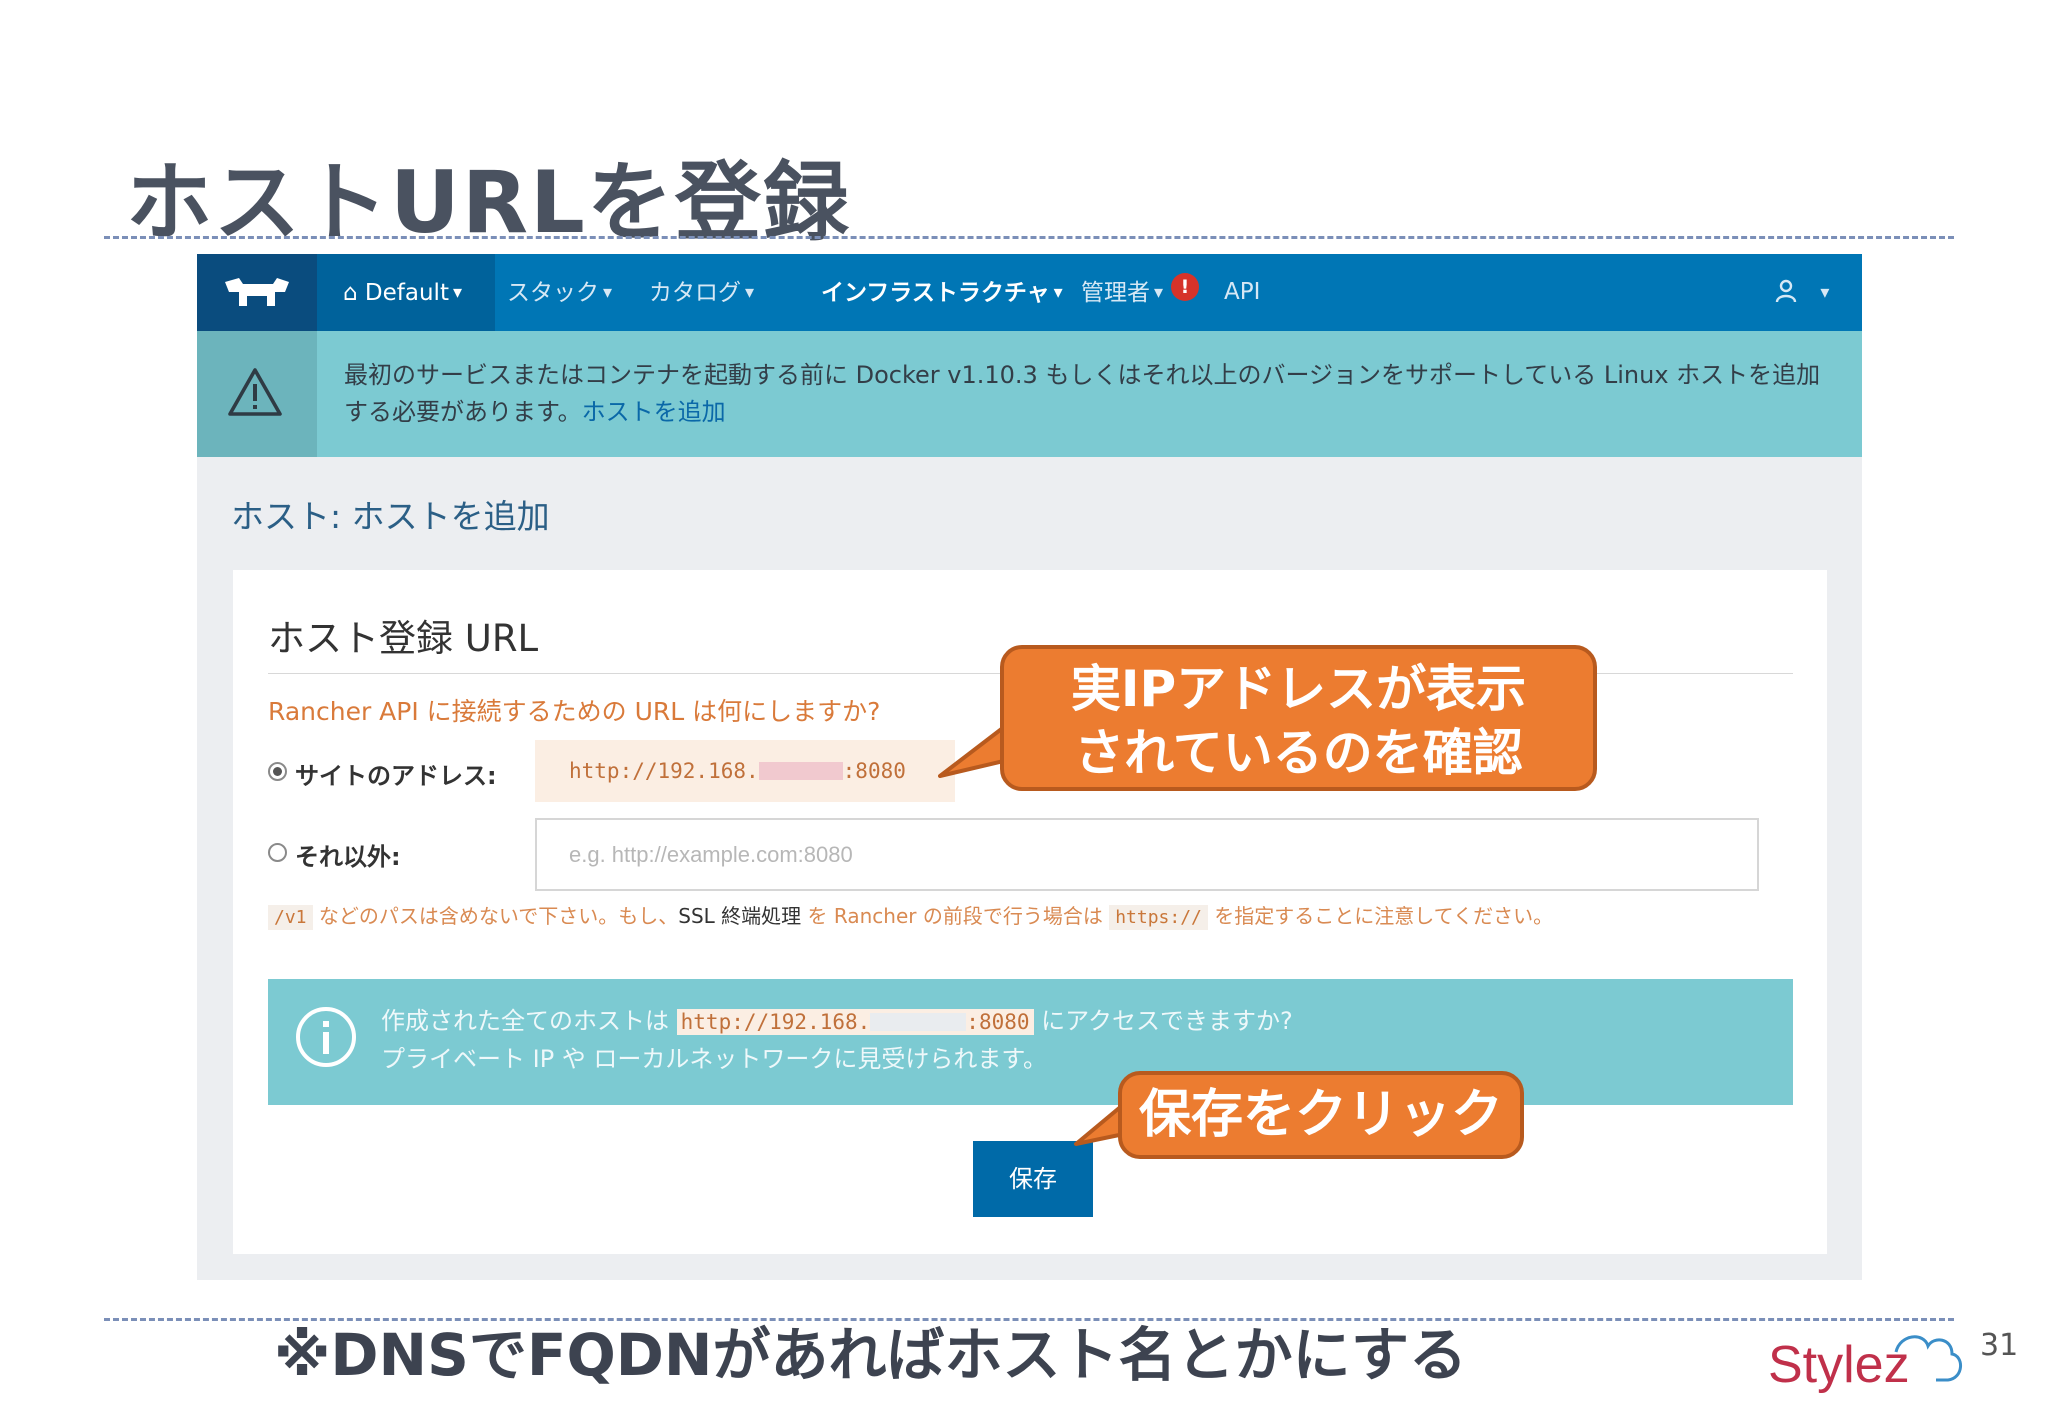 This screenshot has height=1418, width=2048. I want to click on radio-site-address, so click(277, 771).